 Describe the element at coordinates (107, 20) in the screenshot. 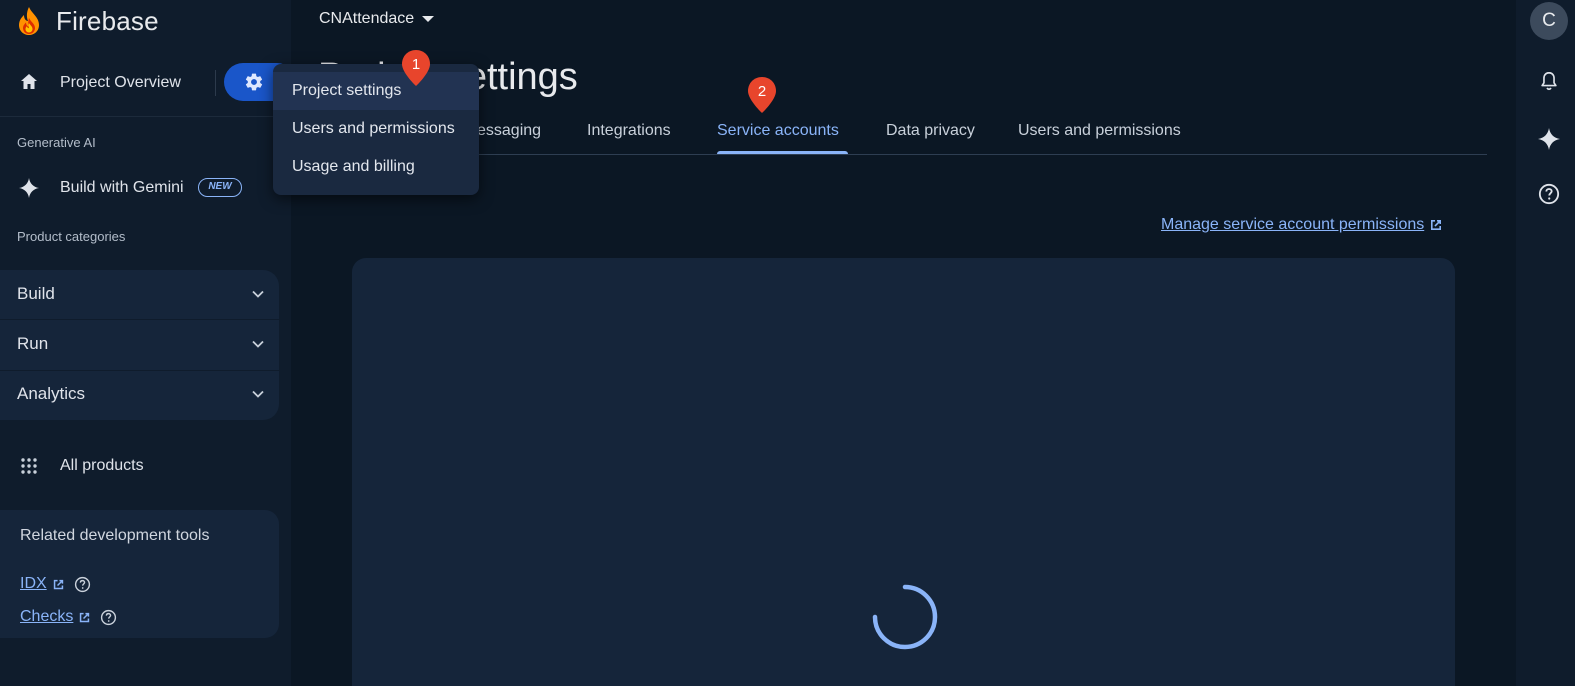

I see `brand-name: Firebase` at that location.